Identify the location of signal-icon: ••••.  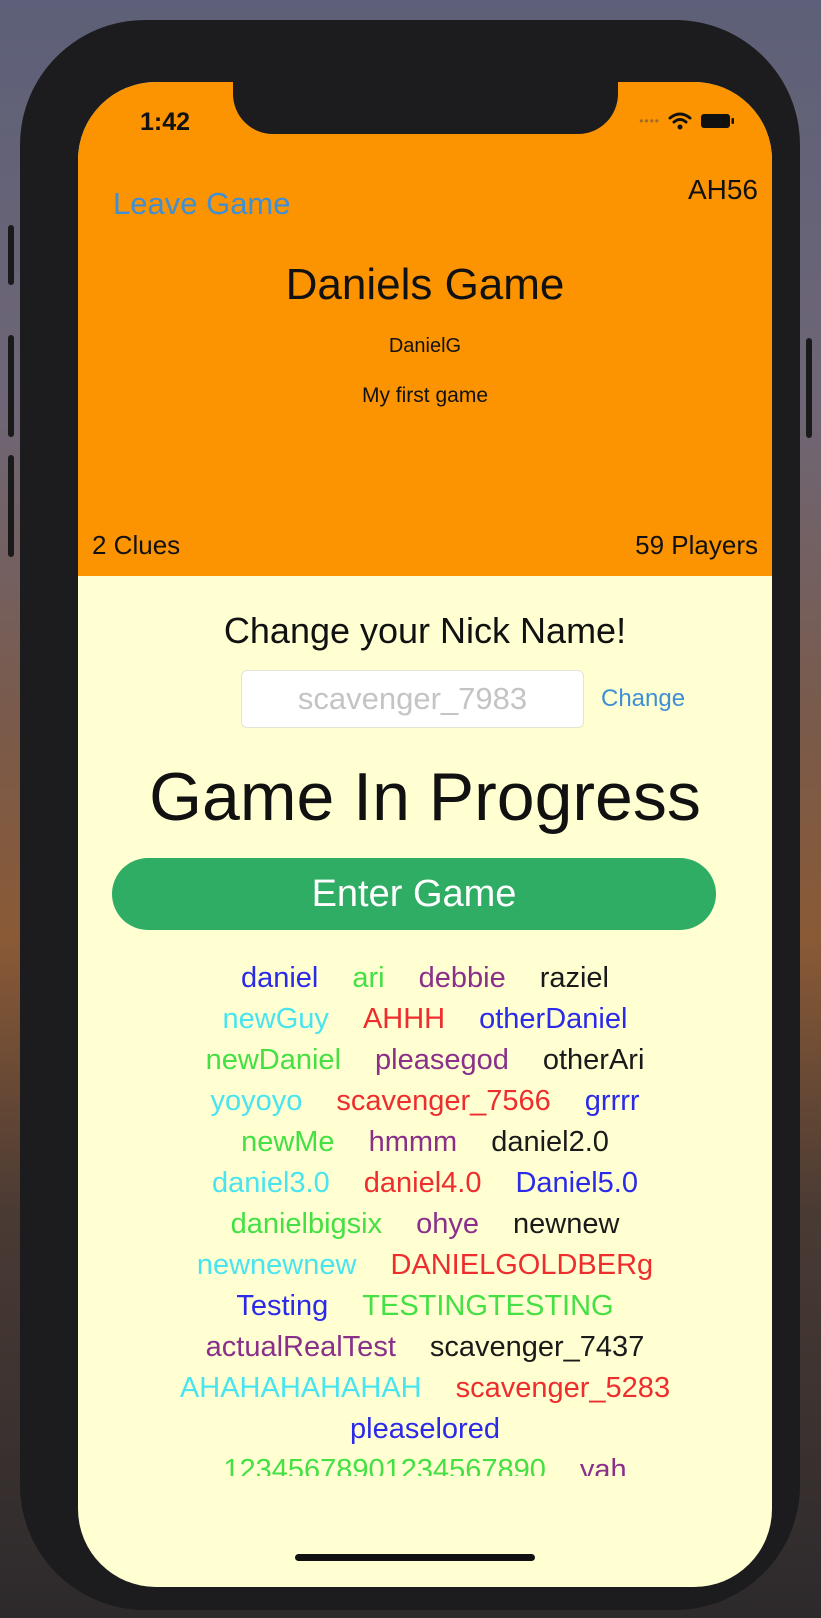
(649, 121).